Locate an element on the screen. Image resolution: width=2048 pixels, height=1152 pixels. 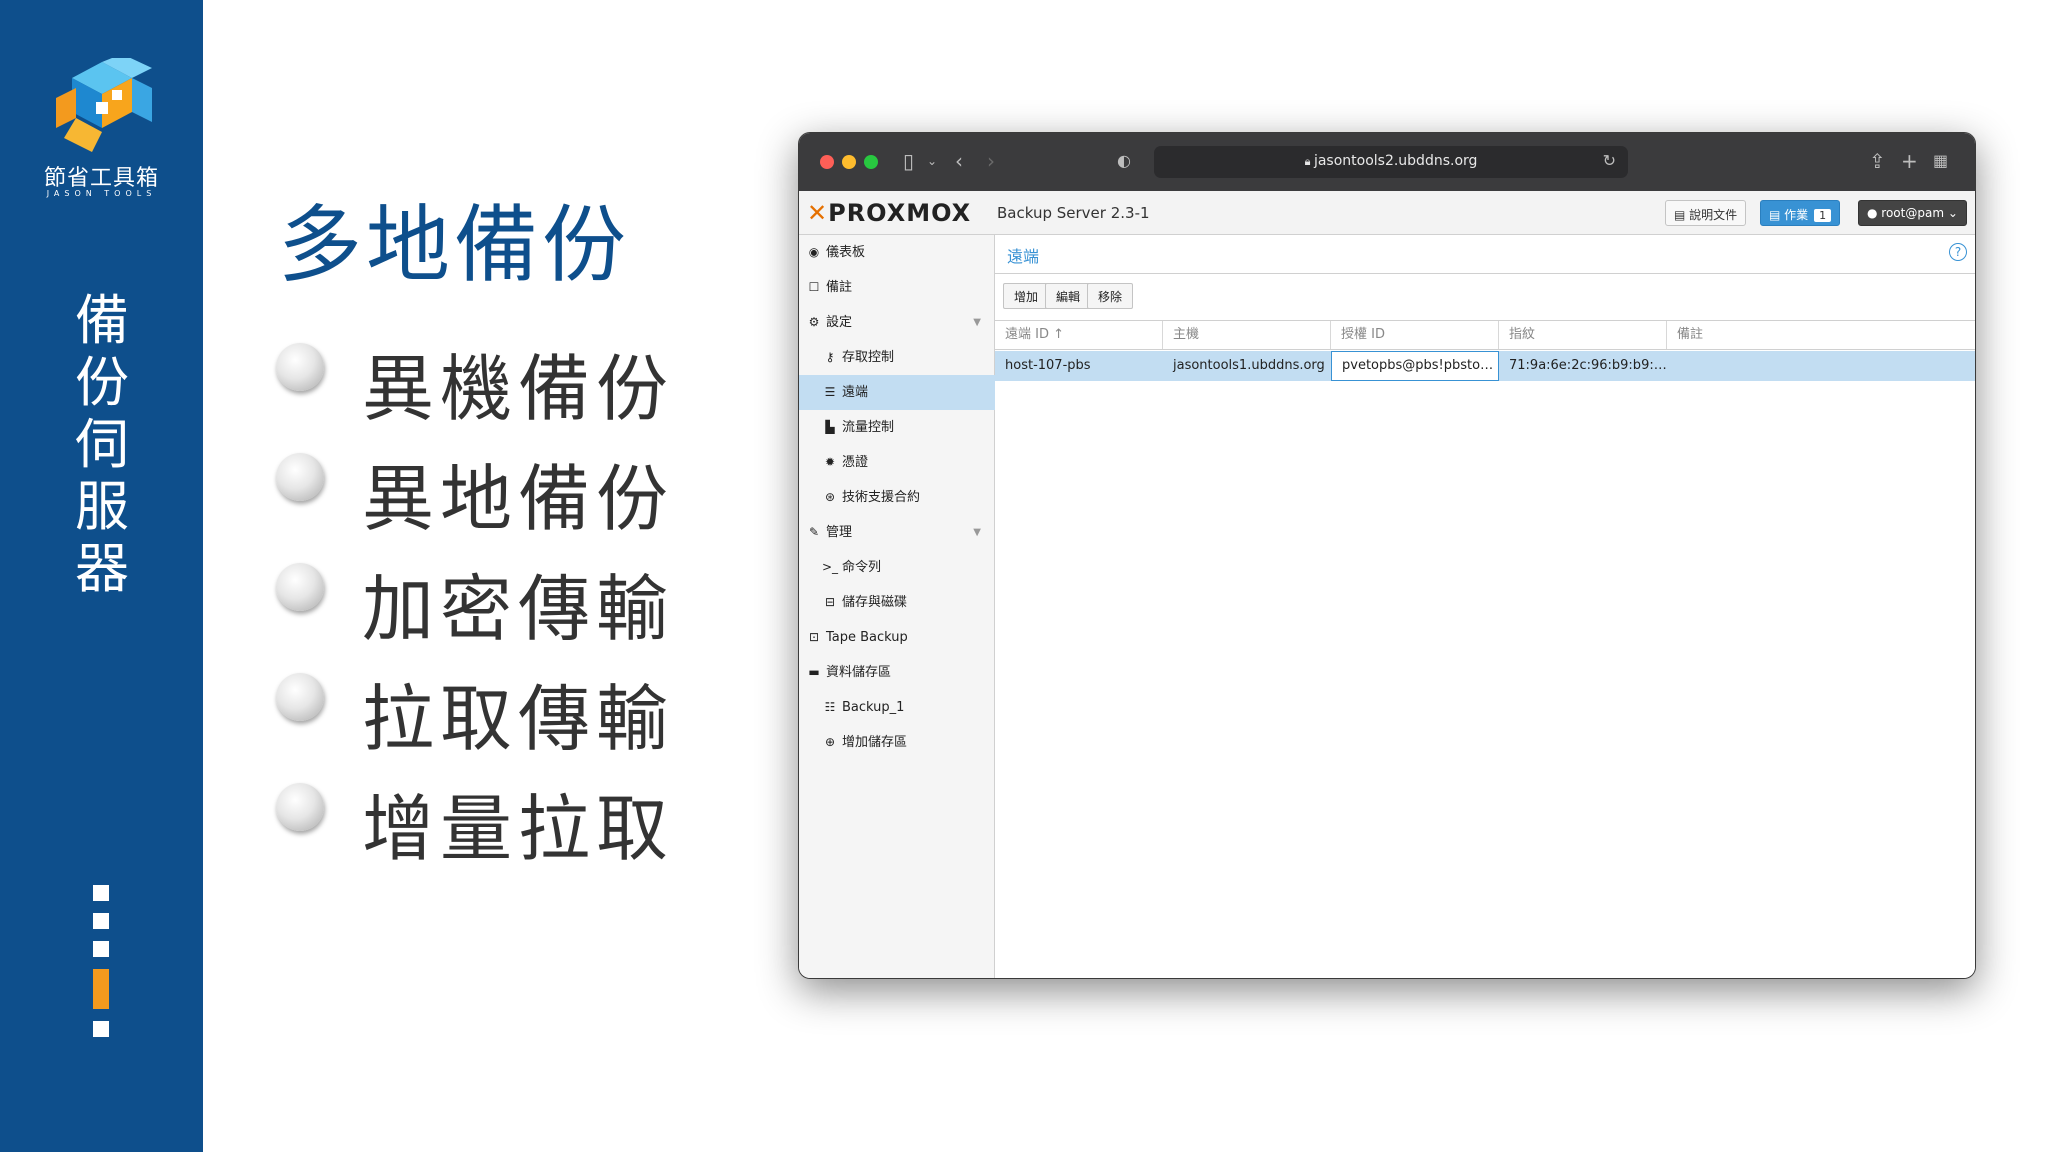
disk-icon: ⊟ is located at coordinates (830, 602).